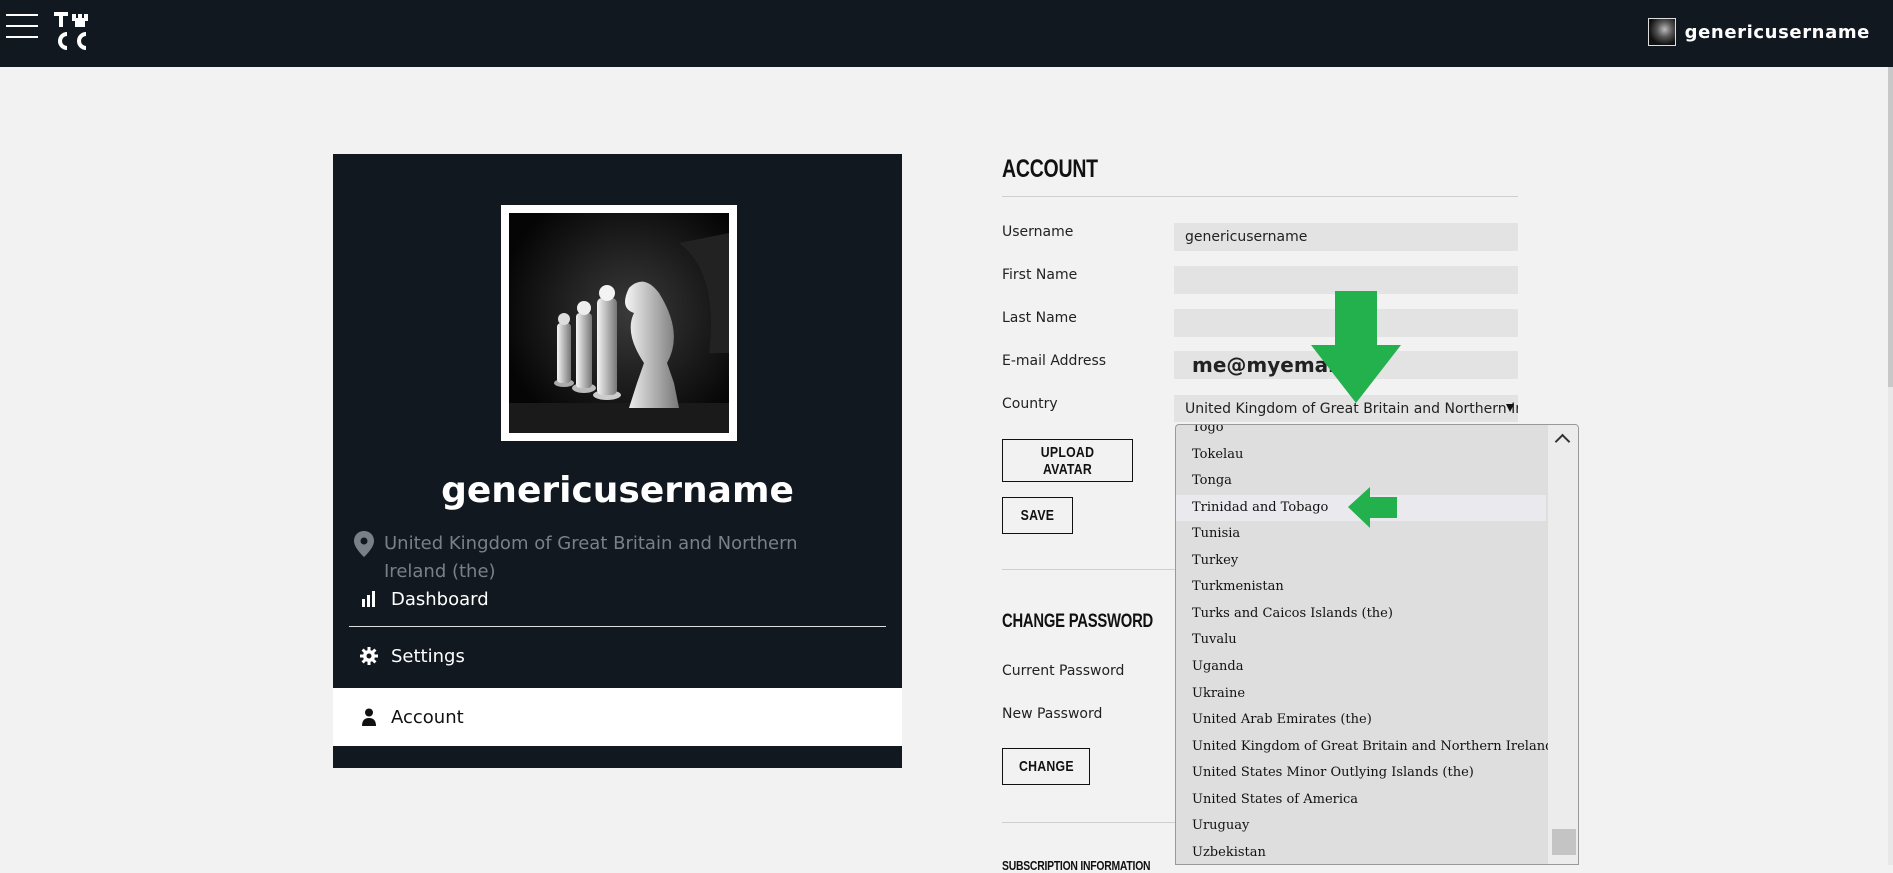 The height and width of the screenshot is (873, 1893). What do you see at coordinates (1260, 196) in the screenshot?
I see `divider` at bounding box center [1260, 196].